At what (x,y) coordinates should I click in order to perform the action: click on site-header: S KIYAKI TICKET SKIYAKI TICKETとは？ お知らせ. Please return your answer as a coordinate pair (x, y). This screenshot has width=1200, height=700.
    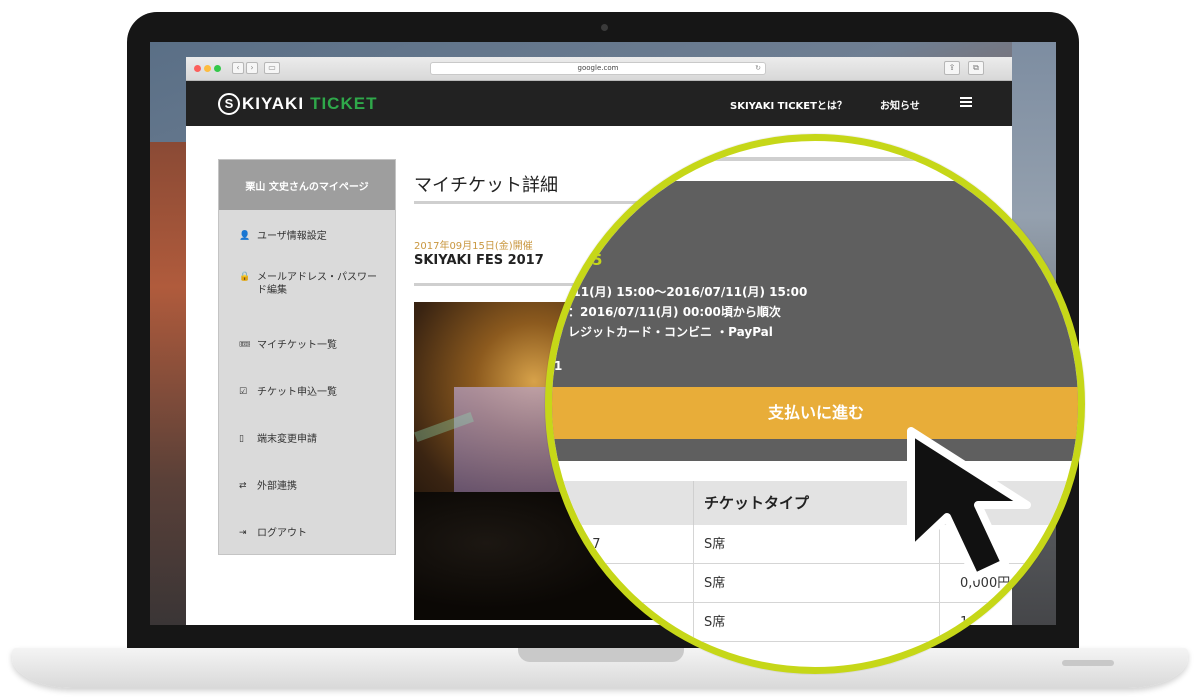
    Looking at the image, I should click on (599, 103).